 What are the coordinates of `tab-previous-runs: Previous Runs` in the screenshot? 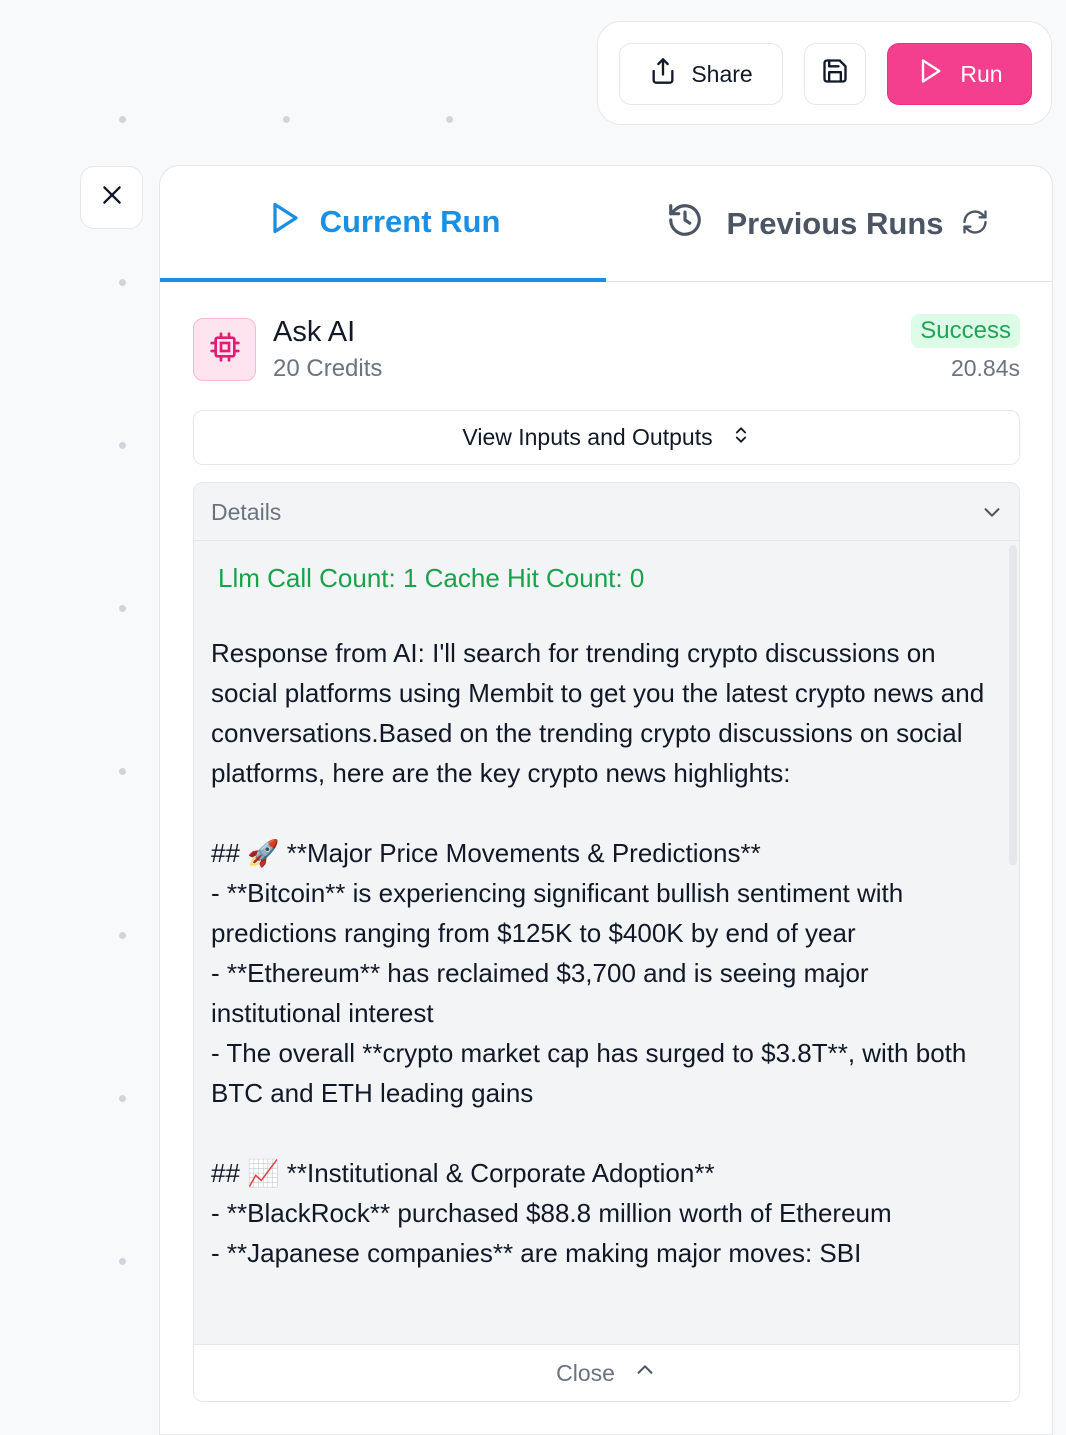 It's located at (805, 224).